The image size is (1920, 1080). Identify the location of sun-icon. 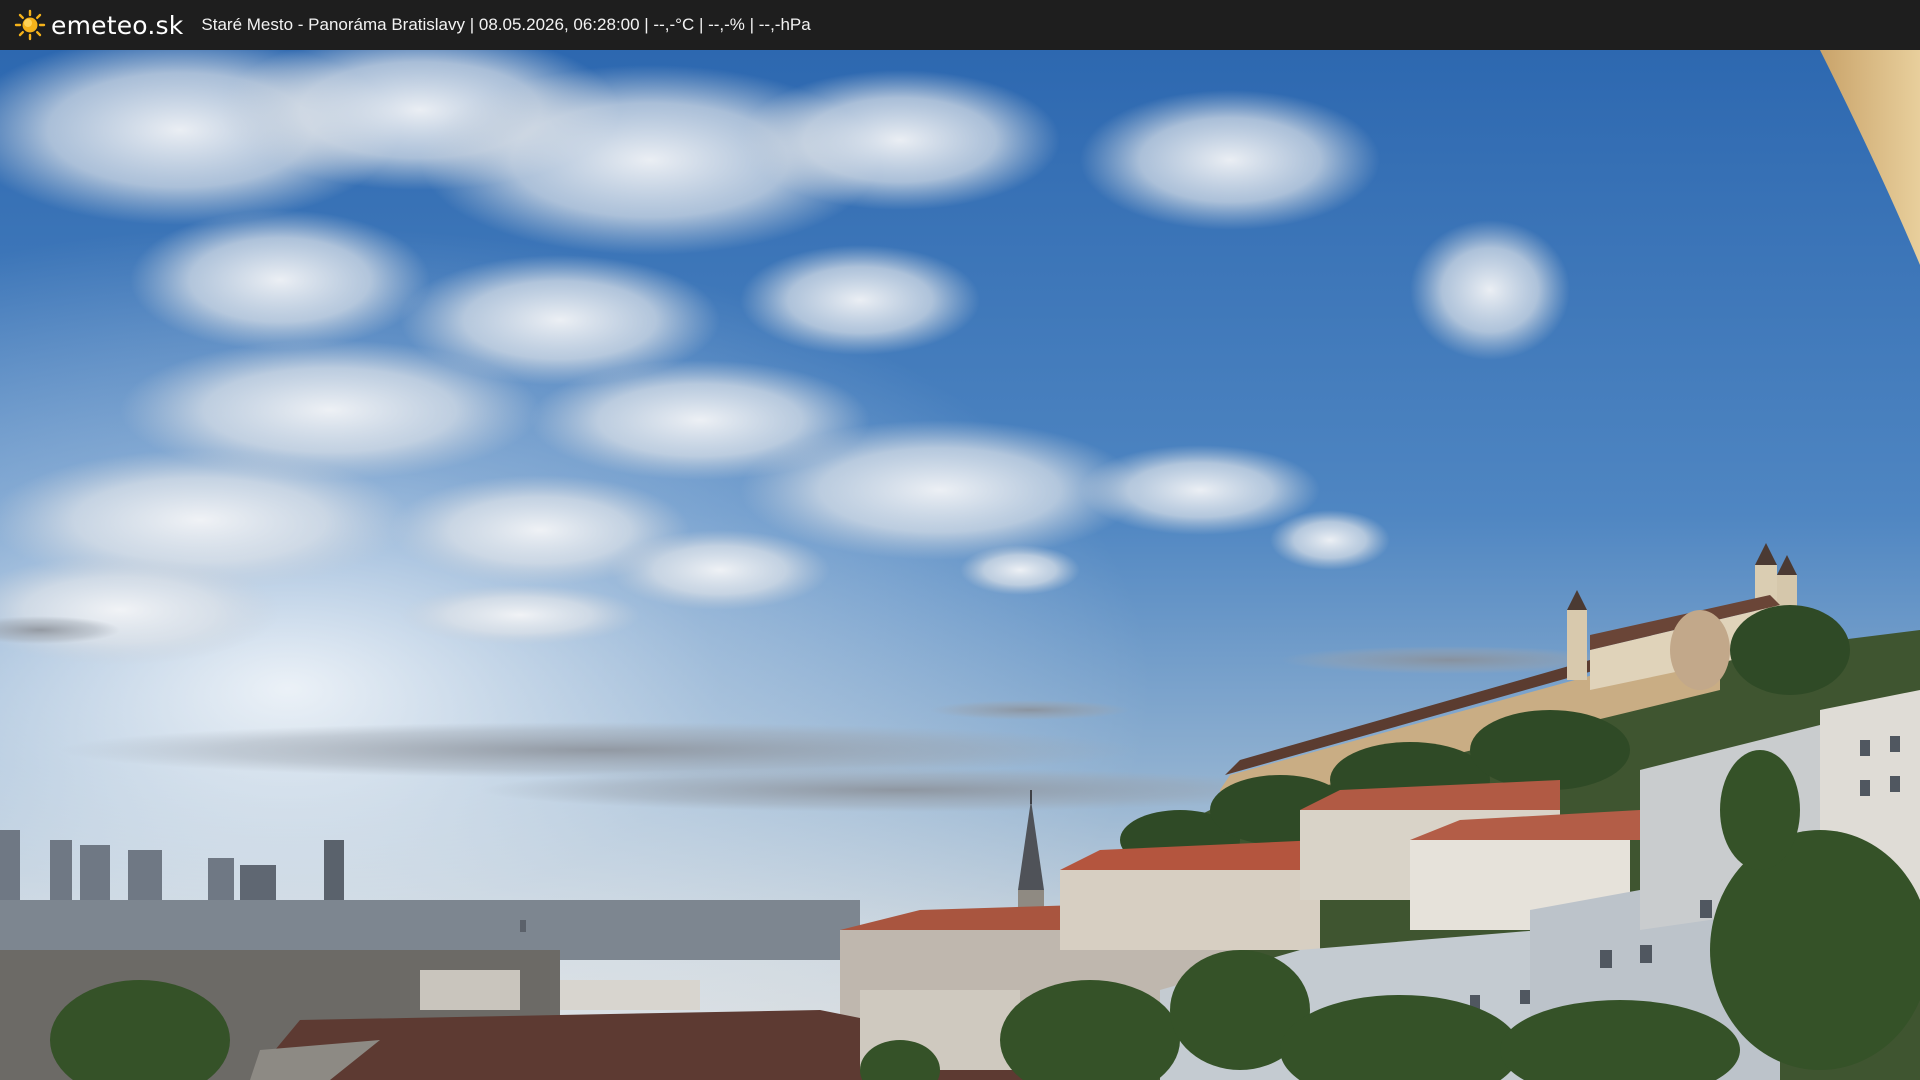
(30, 25).